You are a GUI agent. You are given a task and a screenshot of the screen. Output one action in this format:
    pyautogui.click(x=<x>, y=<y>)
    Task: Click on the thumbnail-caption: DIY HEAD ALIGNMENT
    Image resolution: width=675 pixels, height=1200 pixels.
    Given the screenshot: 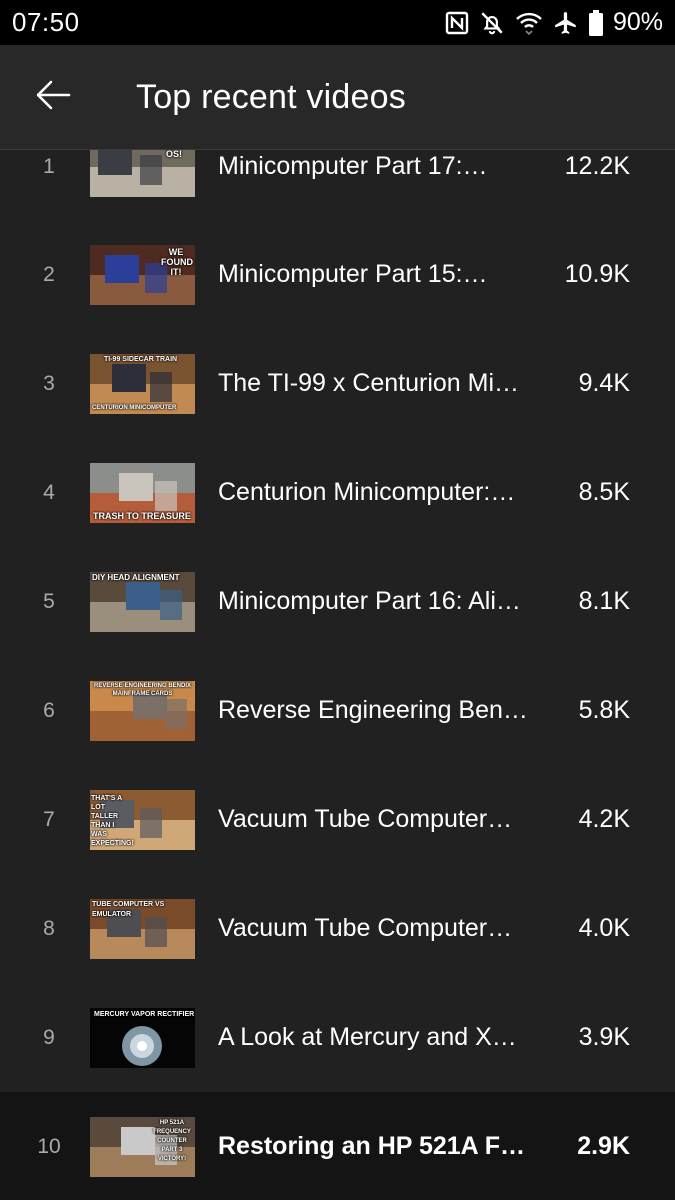 What is the action you would take?
    pyautogui.click(x=136, y=577)
    